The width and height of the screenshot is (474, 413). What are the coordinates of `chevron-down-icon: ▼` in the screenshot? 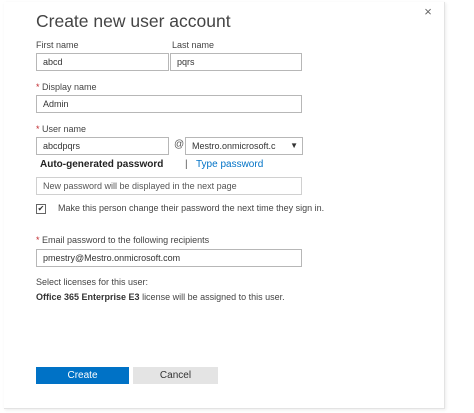 It's located at (294, 145).